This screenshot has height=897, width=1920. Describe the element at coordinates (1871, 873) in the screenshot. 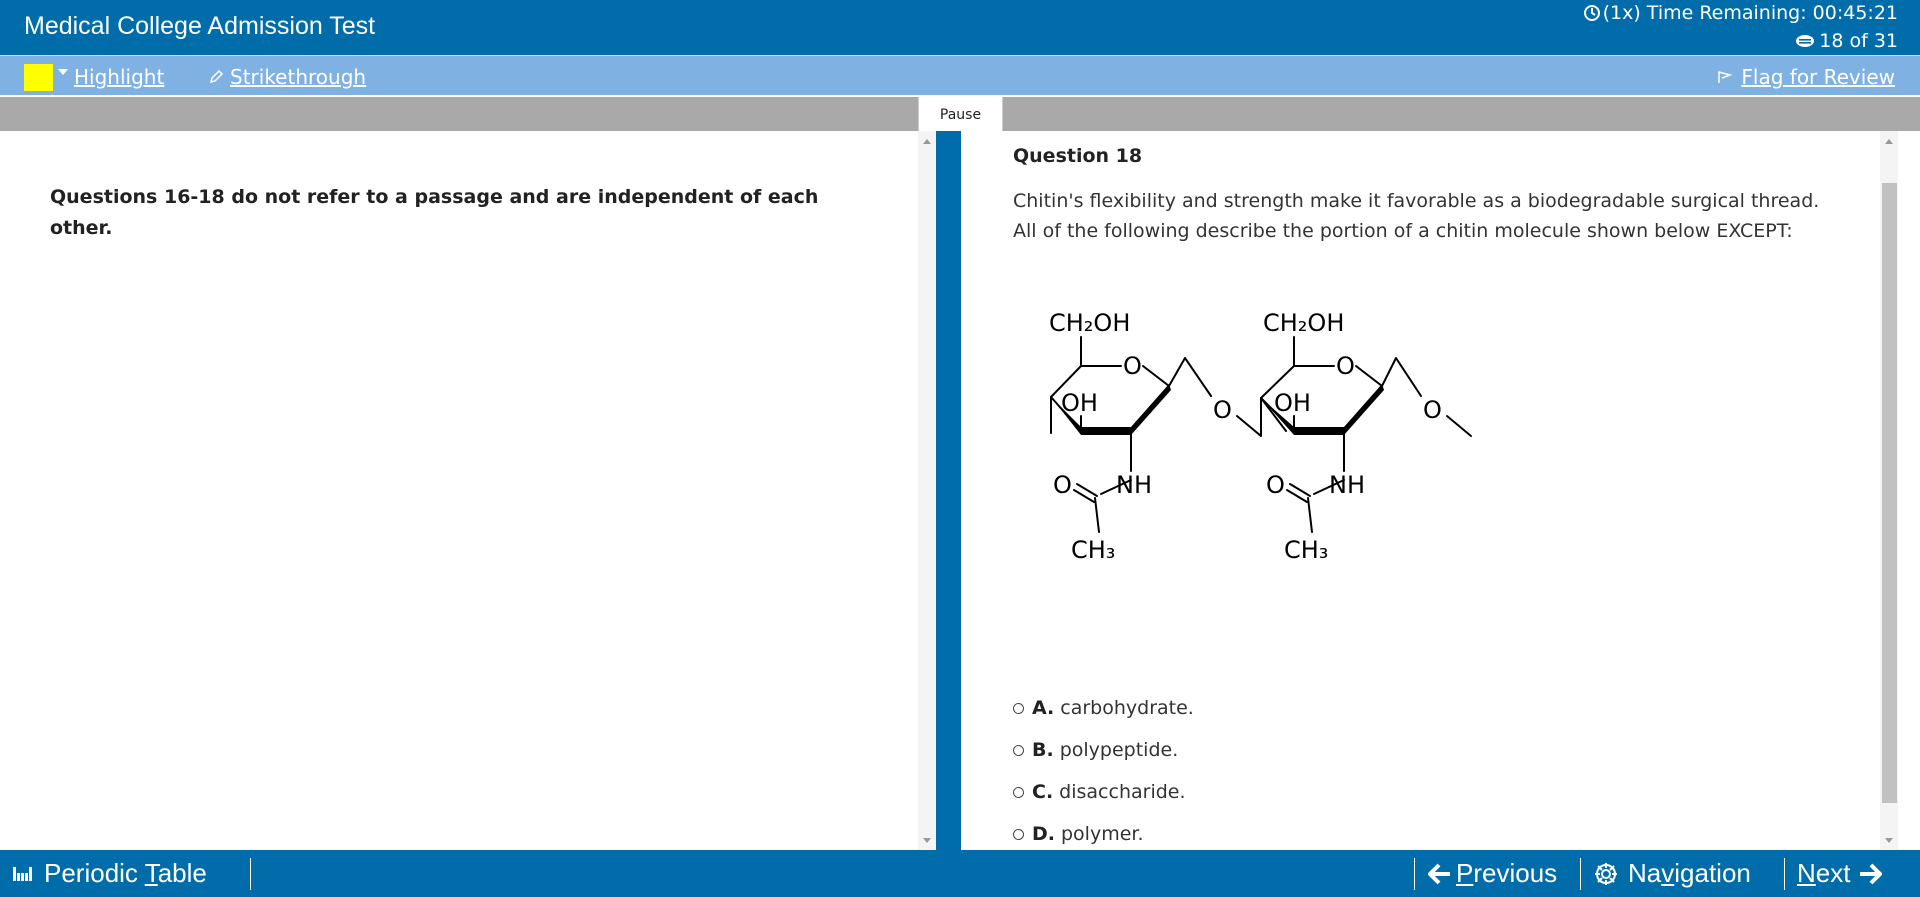

I see `arrow-right-icon` at that location.